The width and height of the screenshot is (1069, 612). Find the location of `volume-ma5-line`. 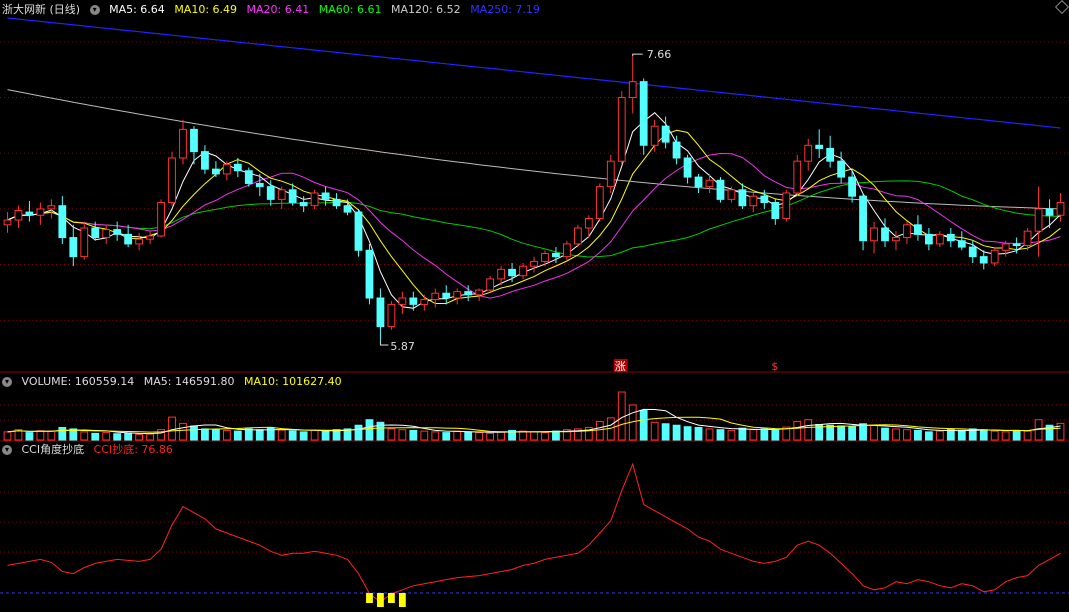

volume-ma5-line is located at coordinates (534, 421).